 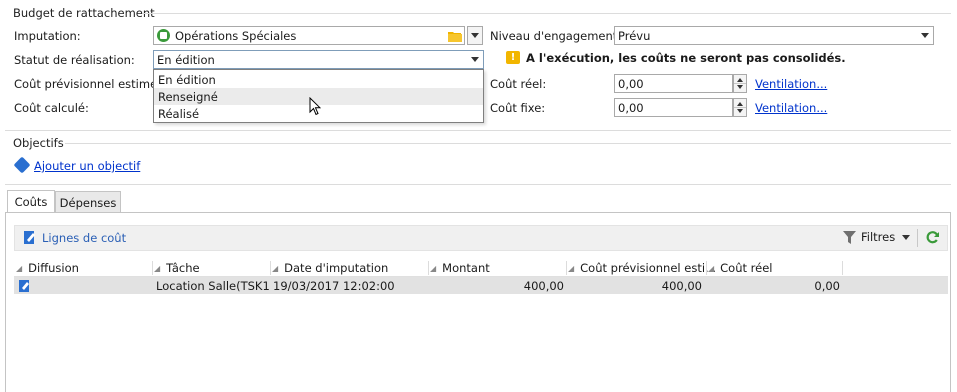 I want to click on statut-label: Statut de réalisation:, so click(x=74, y=60).